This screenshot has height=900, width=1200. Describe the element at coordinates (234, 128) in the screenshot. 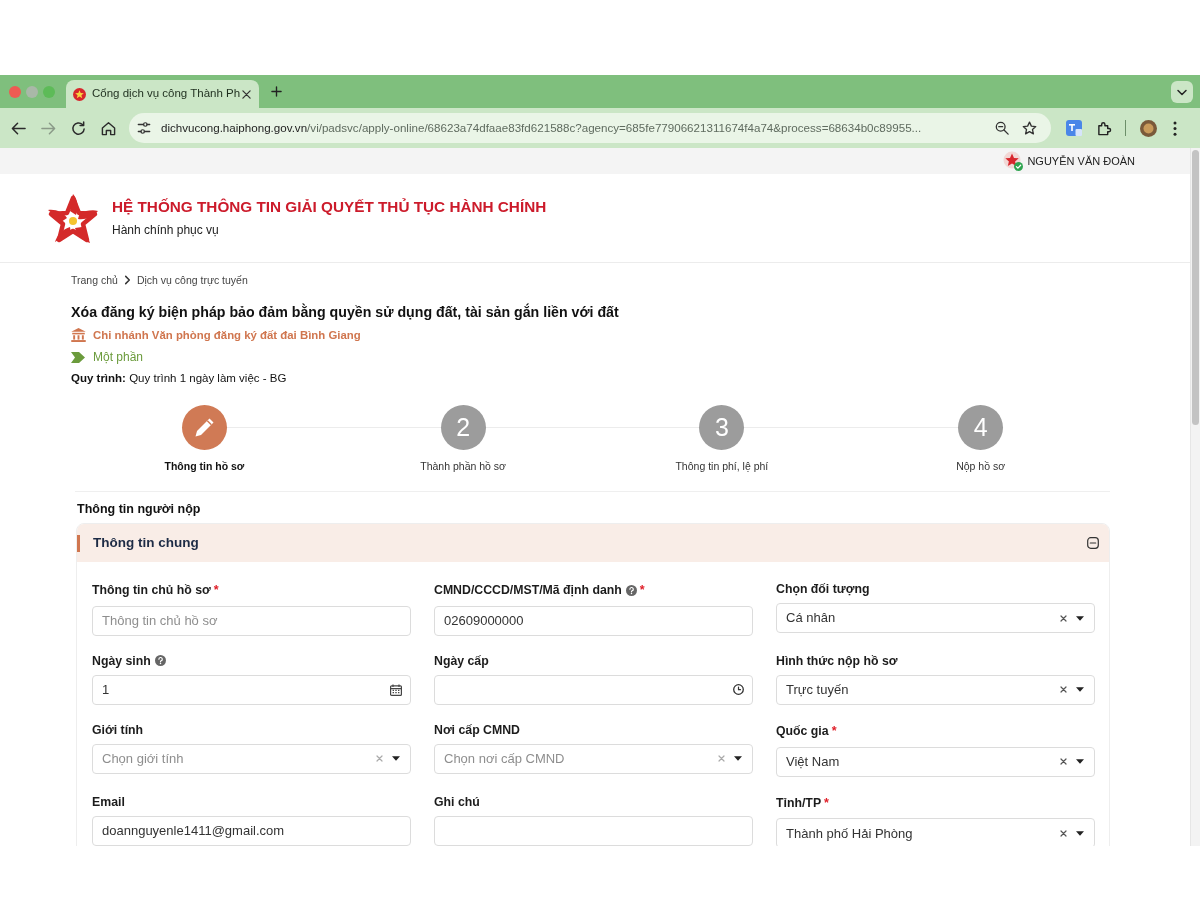

I see `url-host: dichvucong.haiphong.gov.vn` at that location.